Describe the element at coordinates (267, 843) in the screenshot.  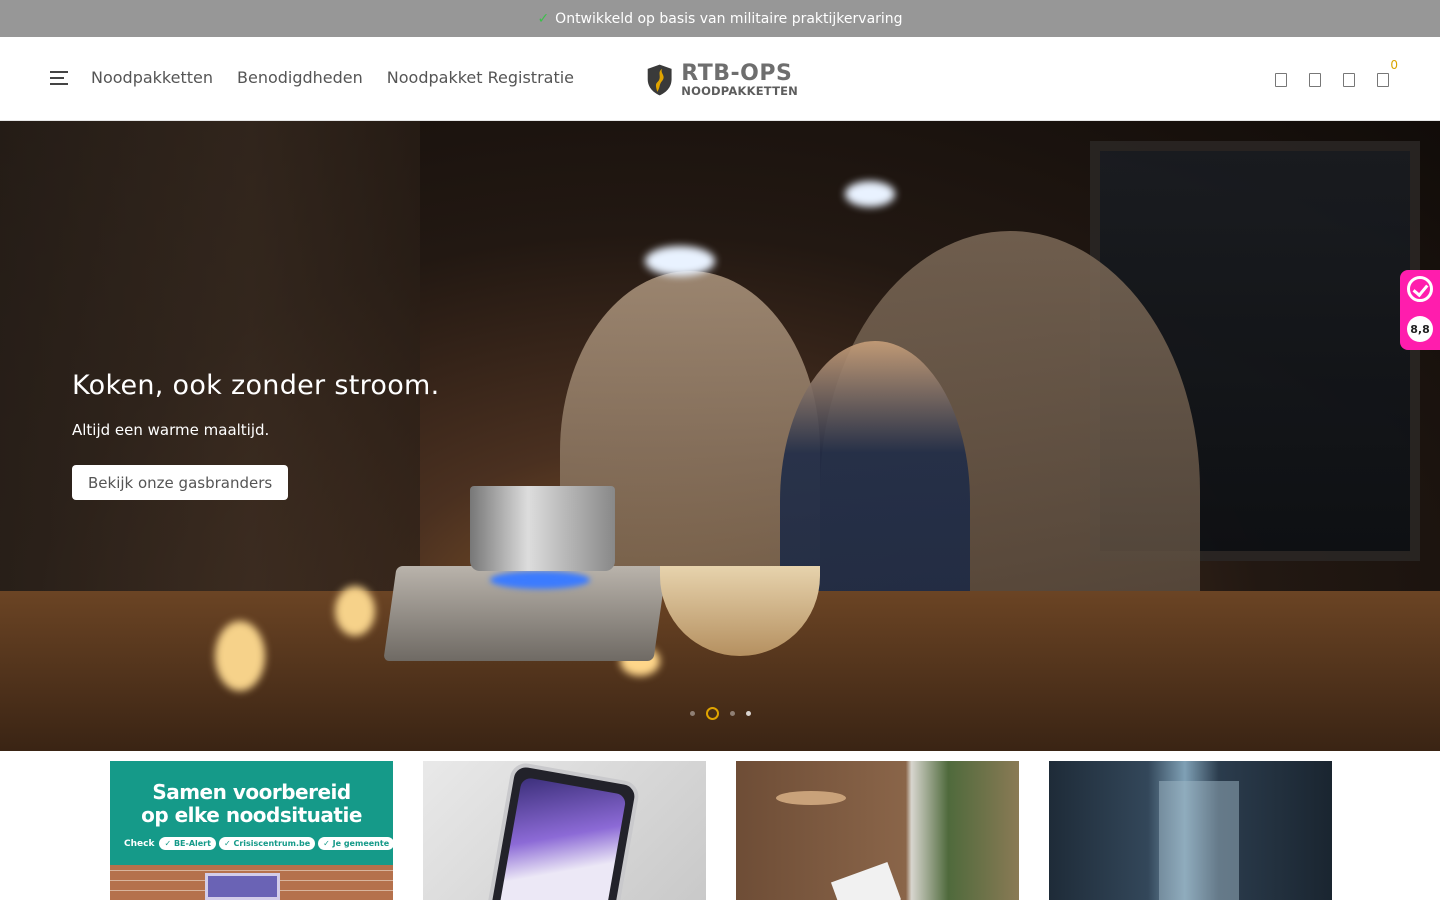
I see `pill-crisiscentrum: Crisiscentrum.be` at that location.